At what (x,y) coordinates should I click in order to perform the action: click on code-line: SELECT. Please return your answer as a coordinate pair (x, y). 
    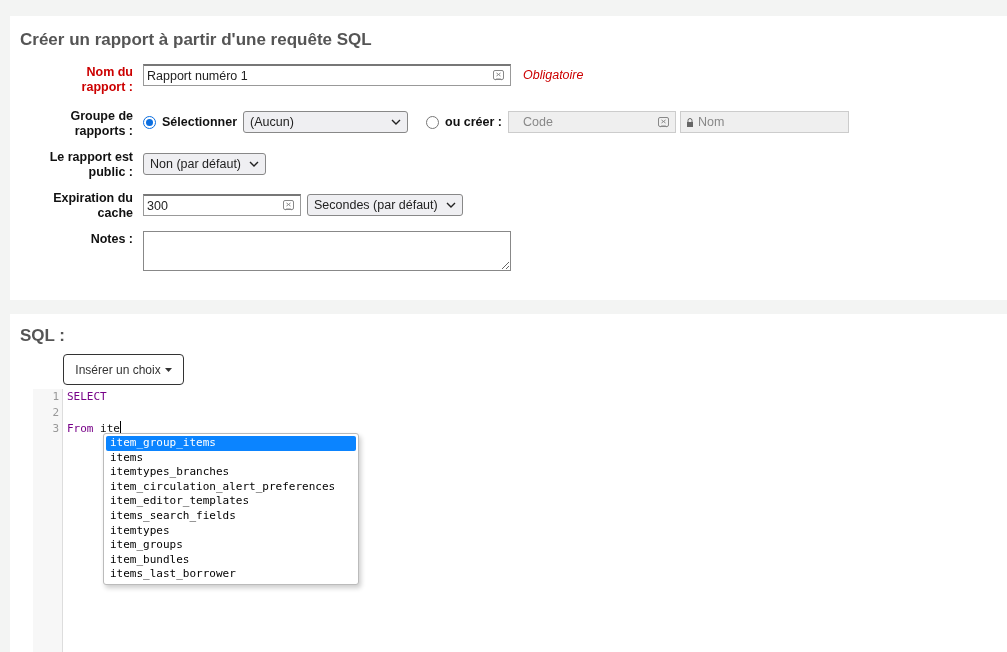
    Looking at the image, I should click on (87, 397).